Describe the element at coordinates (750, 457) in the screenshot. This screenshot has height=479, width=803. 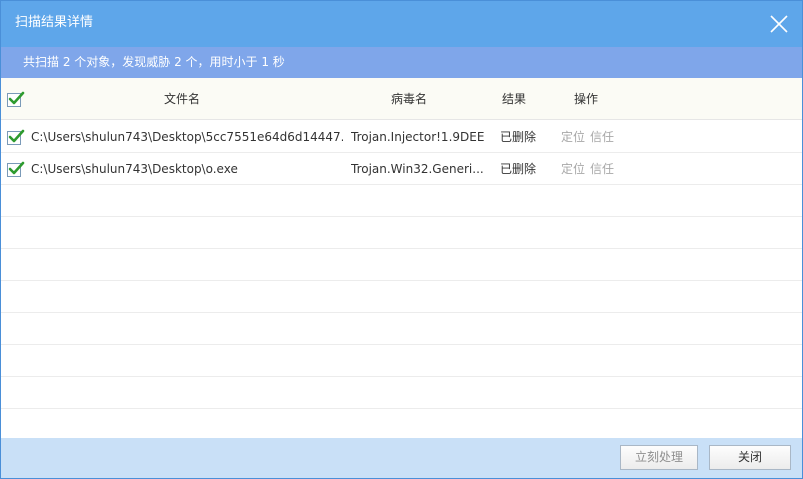
I see `close-button: 关闭` at that location.